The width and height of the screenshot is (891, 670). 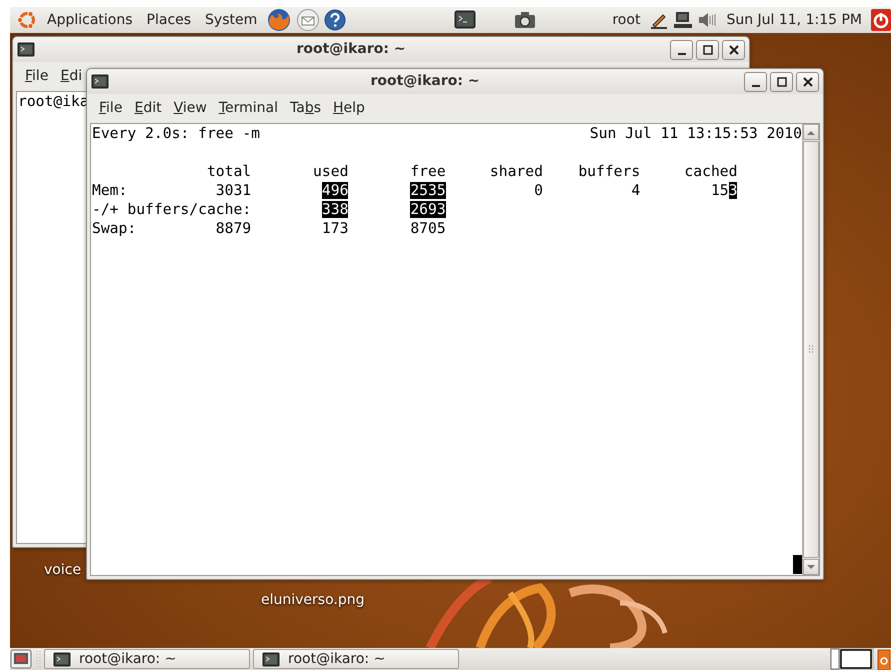 What do you see at coordinates (349, 108) in the screenshot?
I see `menu-item: Help` at bounding box center [349, 108].